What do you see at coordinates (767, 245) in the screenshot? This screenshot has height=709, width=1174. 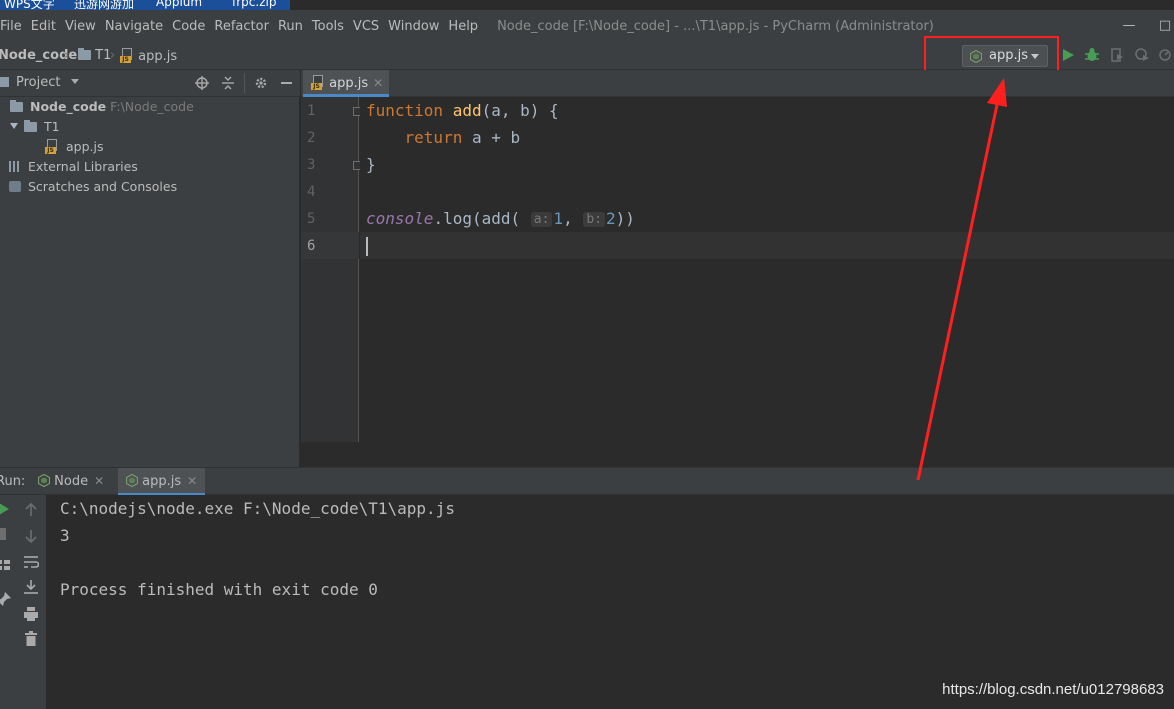 I see `current-line-highlight` at bounding box center [767, 245].